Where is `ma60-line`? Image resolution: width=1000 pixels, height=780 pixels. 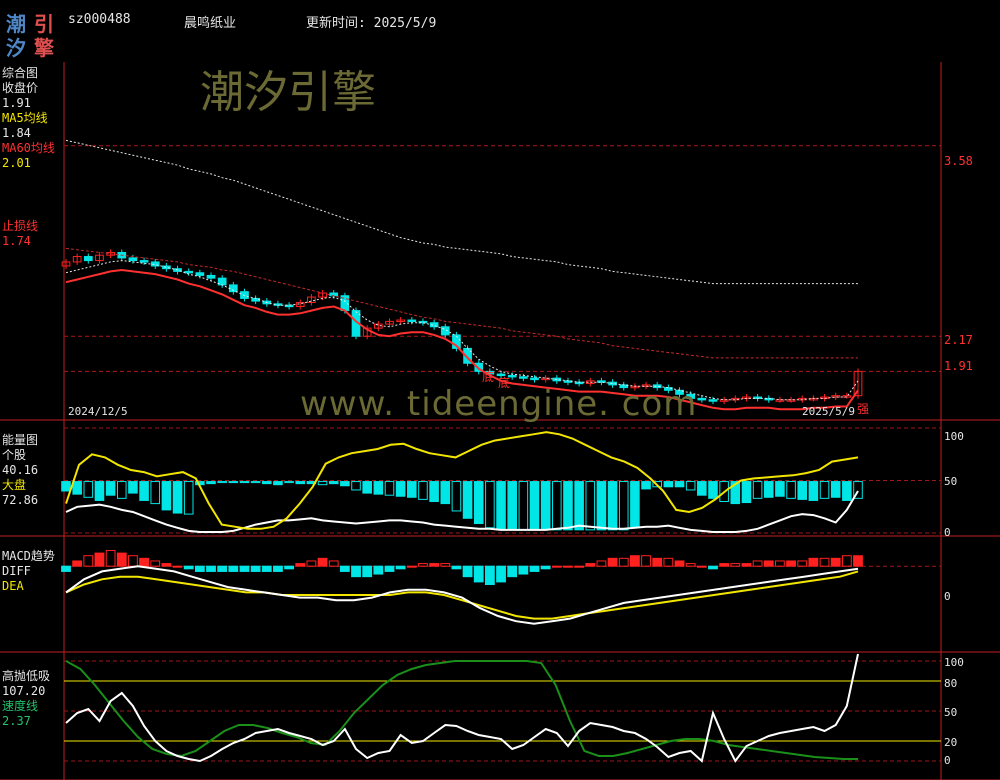 ma60-line is located at coordinates (461, 303).